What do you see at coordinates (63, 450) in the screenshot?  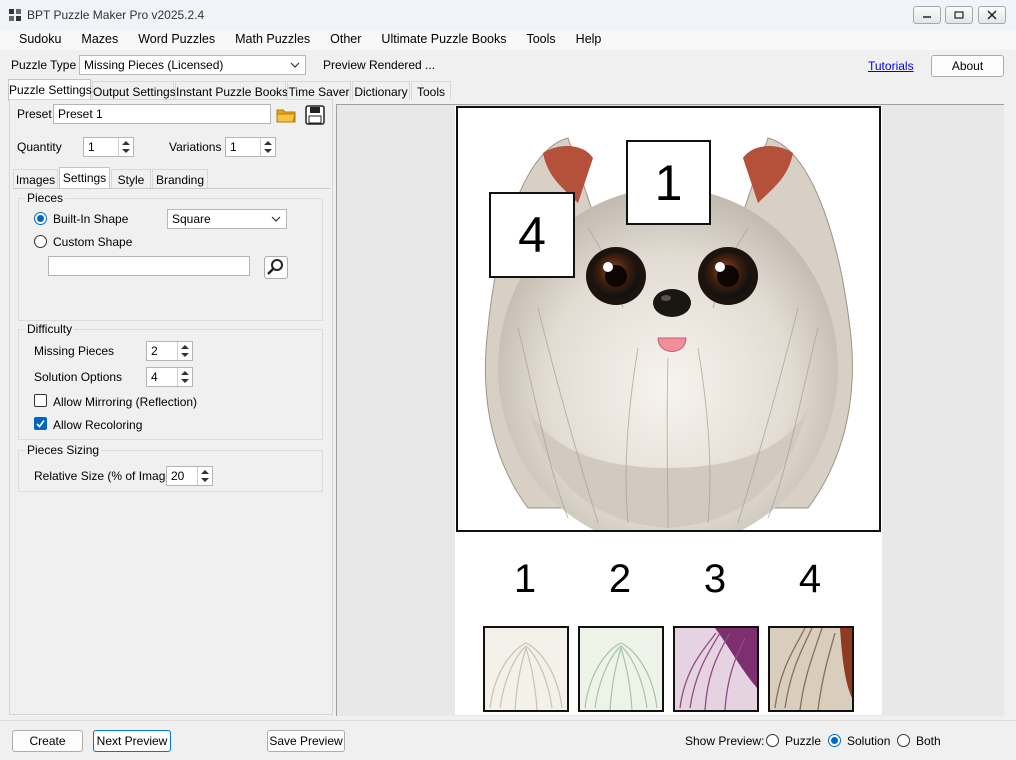 I see `pieces-sizing-title: Pieces Sizing` at bounding box center [63, 450].